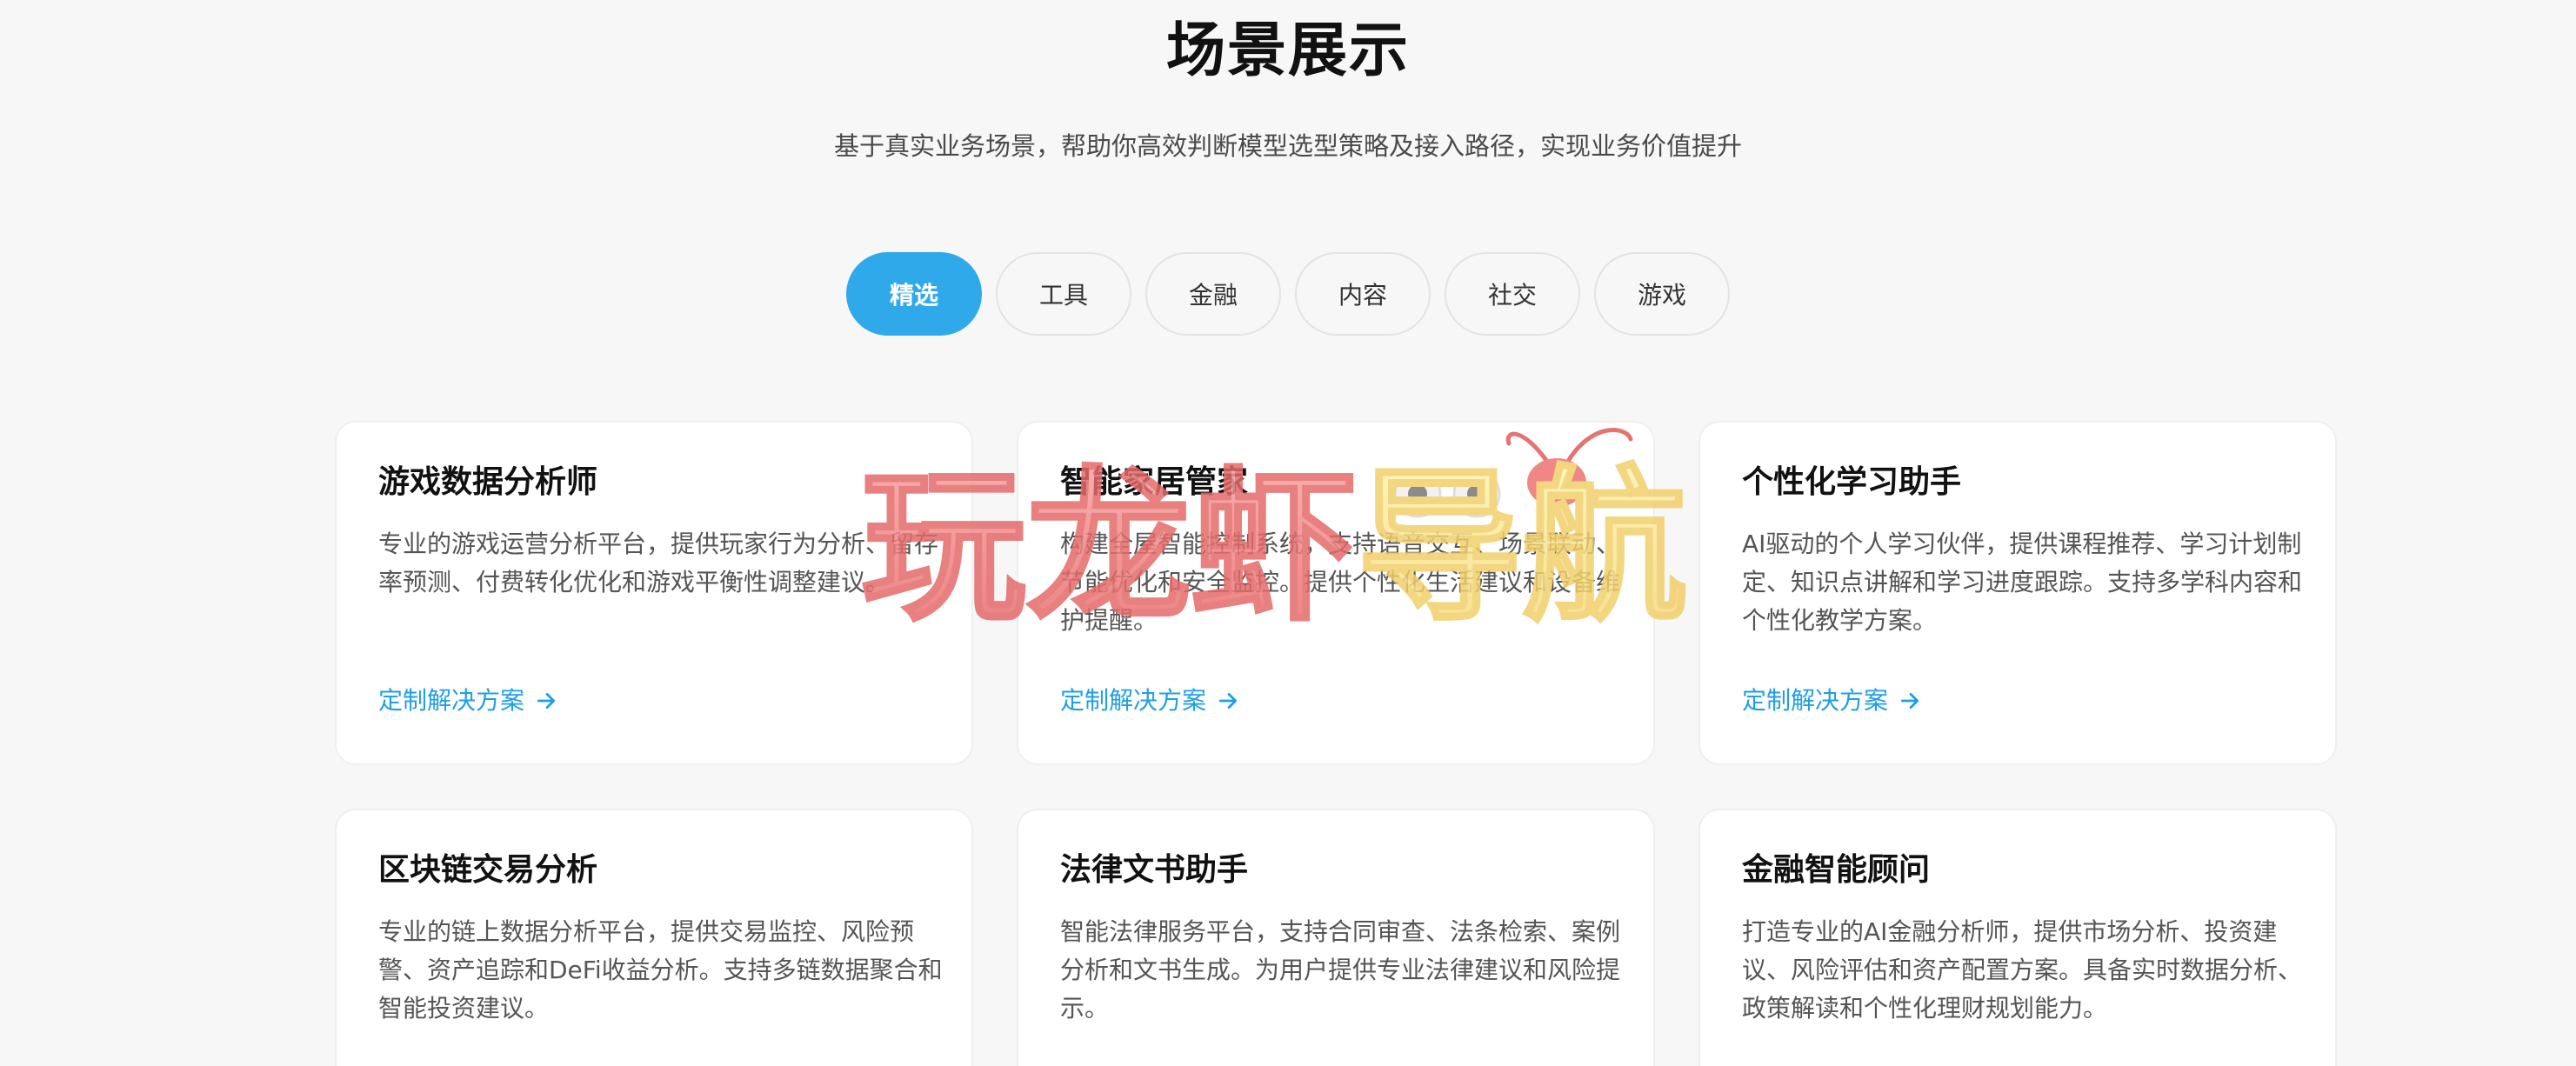 The width and height of the screenshot is (2576, 1066). I want to click on card-title: 个性化学习助手, so click(1852, 482).